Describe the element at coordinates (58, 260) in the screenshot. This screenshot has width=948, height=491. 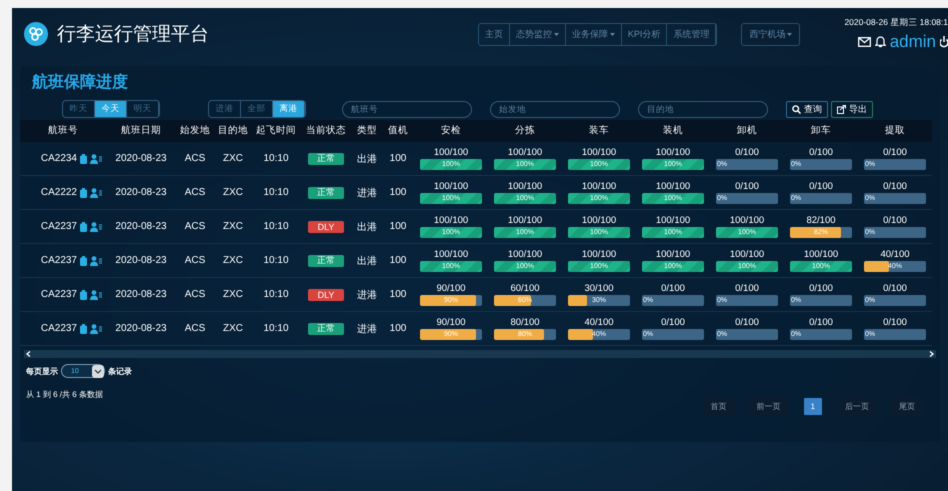
I see `flight-number: CA2237` at that location.